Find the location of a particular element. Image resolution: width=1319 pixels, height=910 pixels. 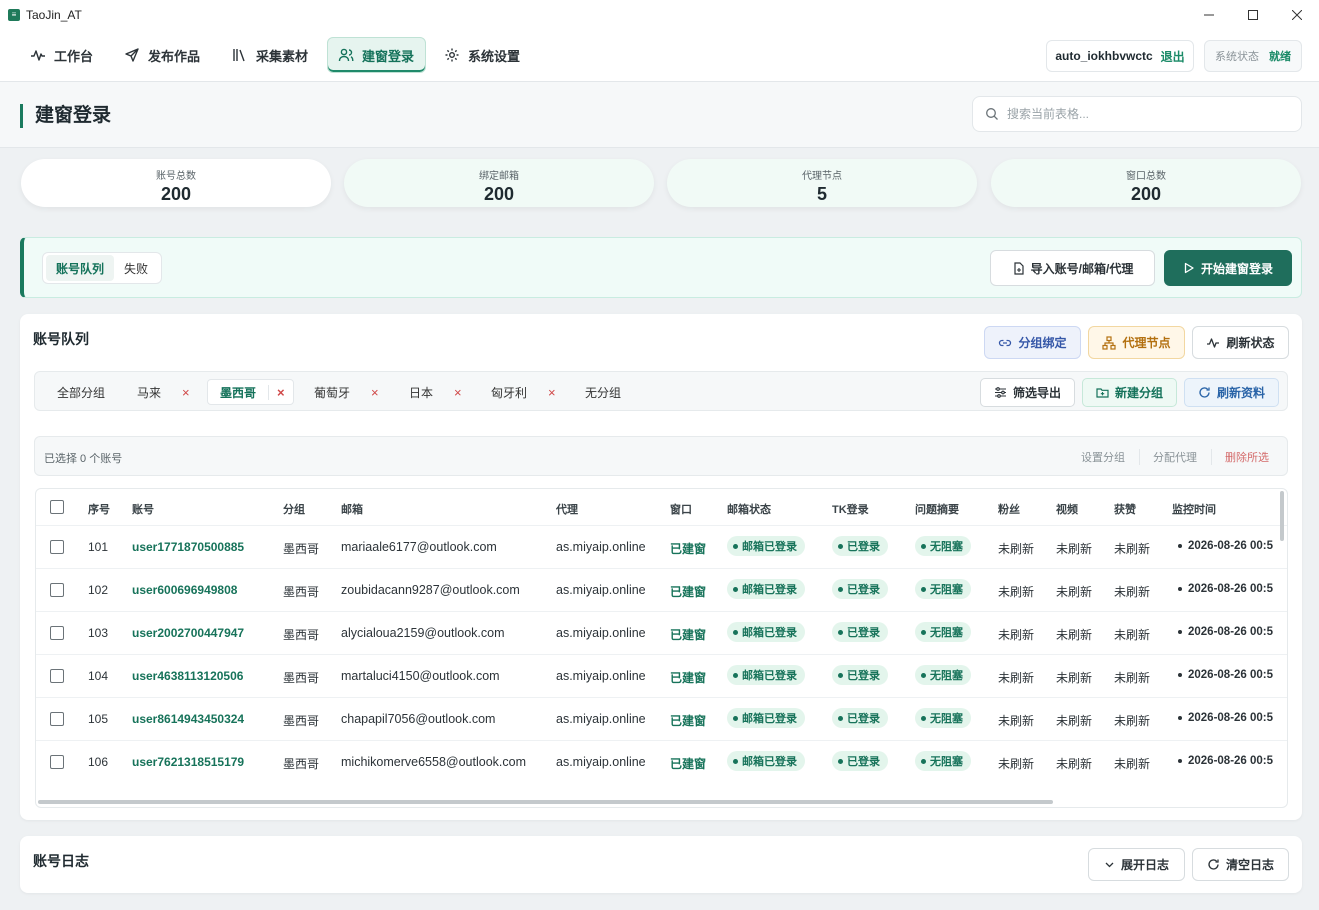

cell-account: user600696949808 is located at coordinates (184, 590).